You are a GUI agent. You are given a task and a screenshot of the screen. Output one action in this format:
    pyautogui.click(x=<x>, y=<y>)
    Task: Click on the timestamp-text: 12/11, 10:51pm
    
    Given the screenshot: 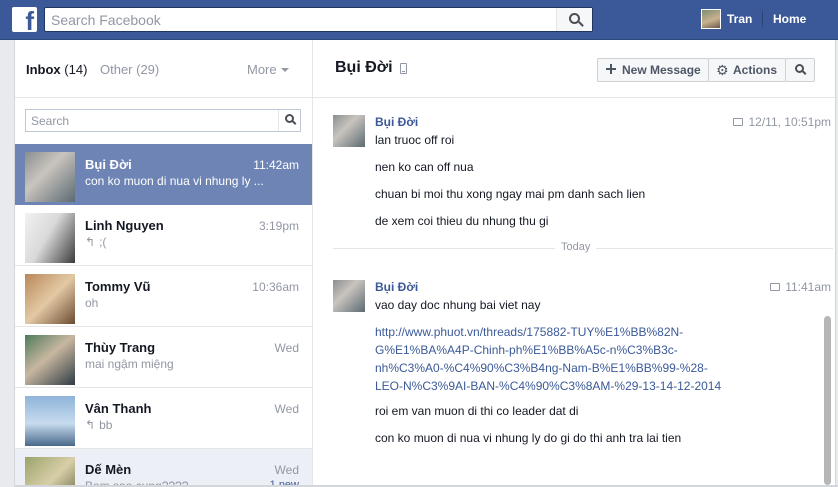 What is the action you would take?
    pyautogui.click(x=789, y=122)
    